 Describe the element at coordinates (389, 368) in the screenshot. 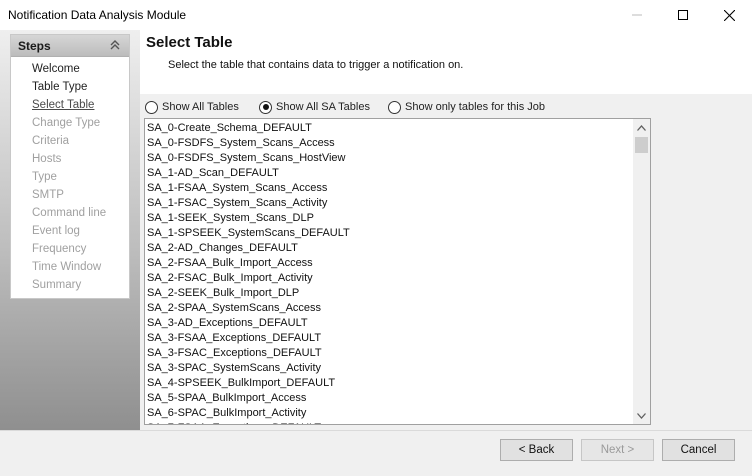

I see `list-item: SA_3-SPAC_SystemScans_Activity` at that location.